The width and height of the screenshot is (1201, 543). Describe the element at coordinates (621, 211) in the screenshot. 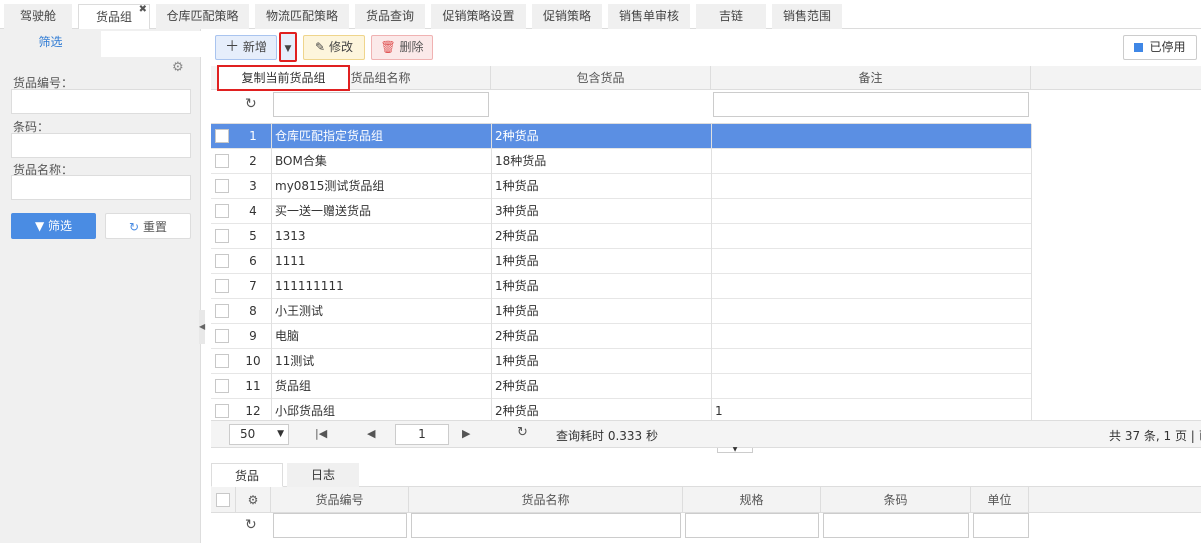

I see `table-row: 4 买一送一赠送货品 3种货品` at that location.